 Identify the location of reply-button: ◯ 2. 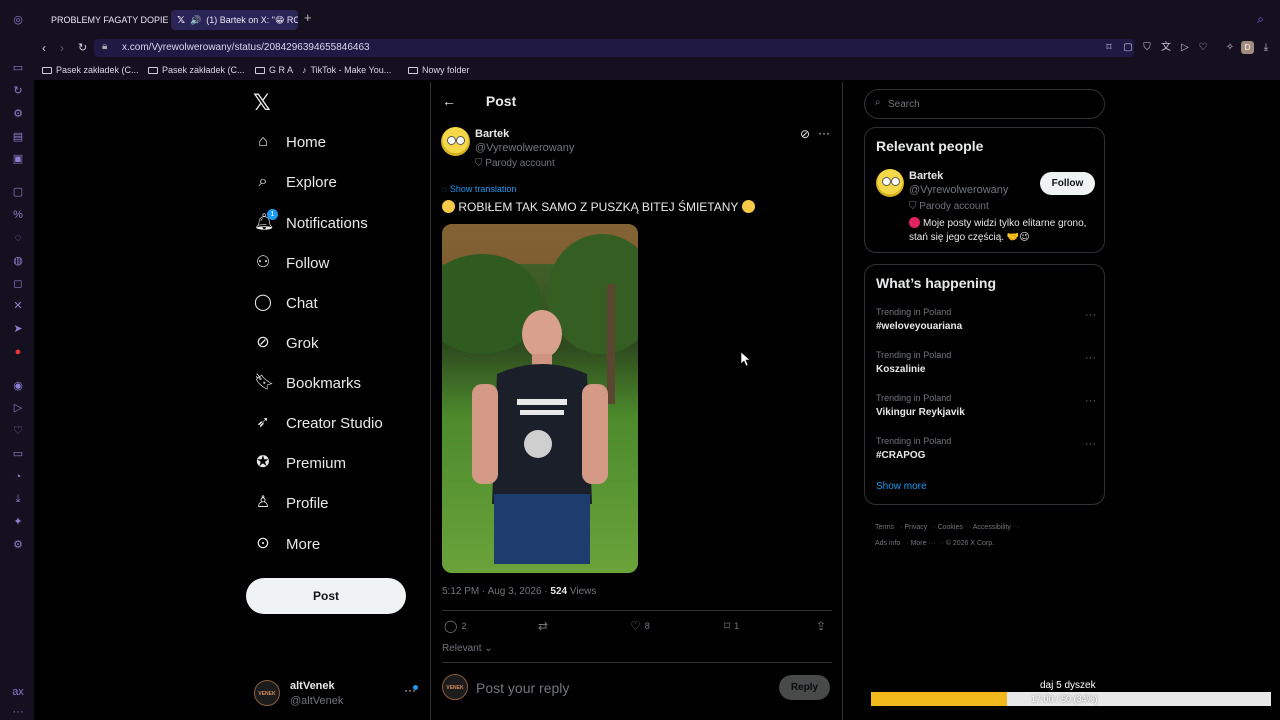
(455, 626).